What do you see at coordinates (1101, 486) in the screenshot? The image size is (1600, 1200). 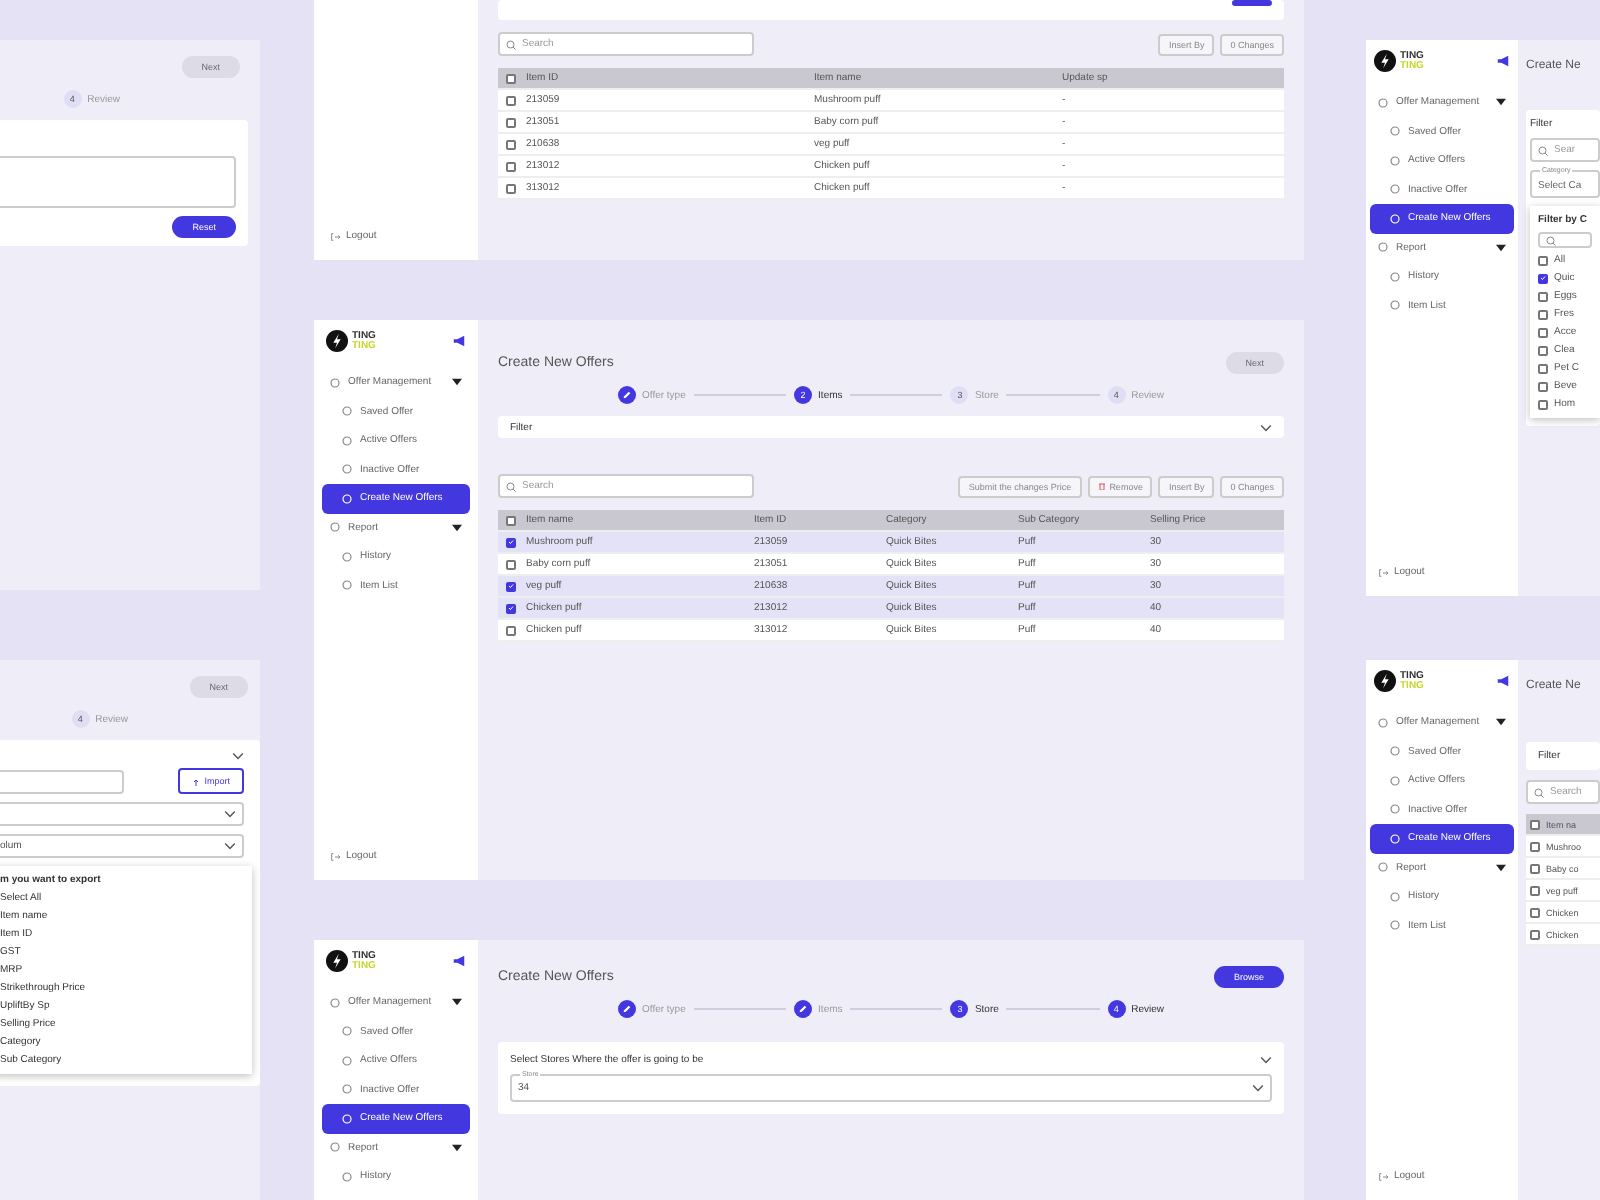 I see `trash-icon` at bounding box center [1101, 486].